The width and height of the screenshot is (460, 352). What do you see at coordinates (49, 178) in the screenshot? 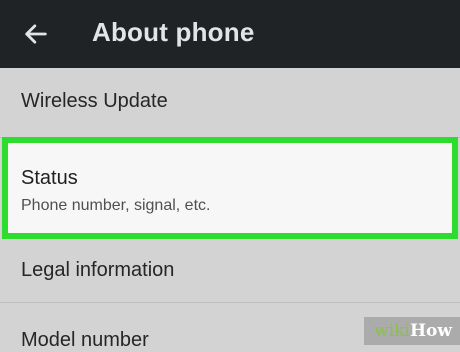
I see `settings-item-title: Status` at bounding box center [49, 178].